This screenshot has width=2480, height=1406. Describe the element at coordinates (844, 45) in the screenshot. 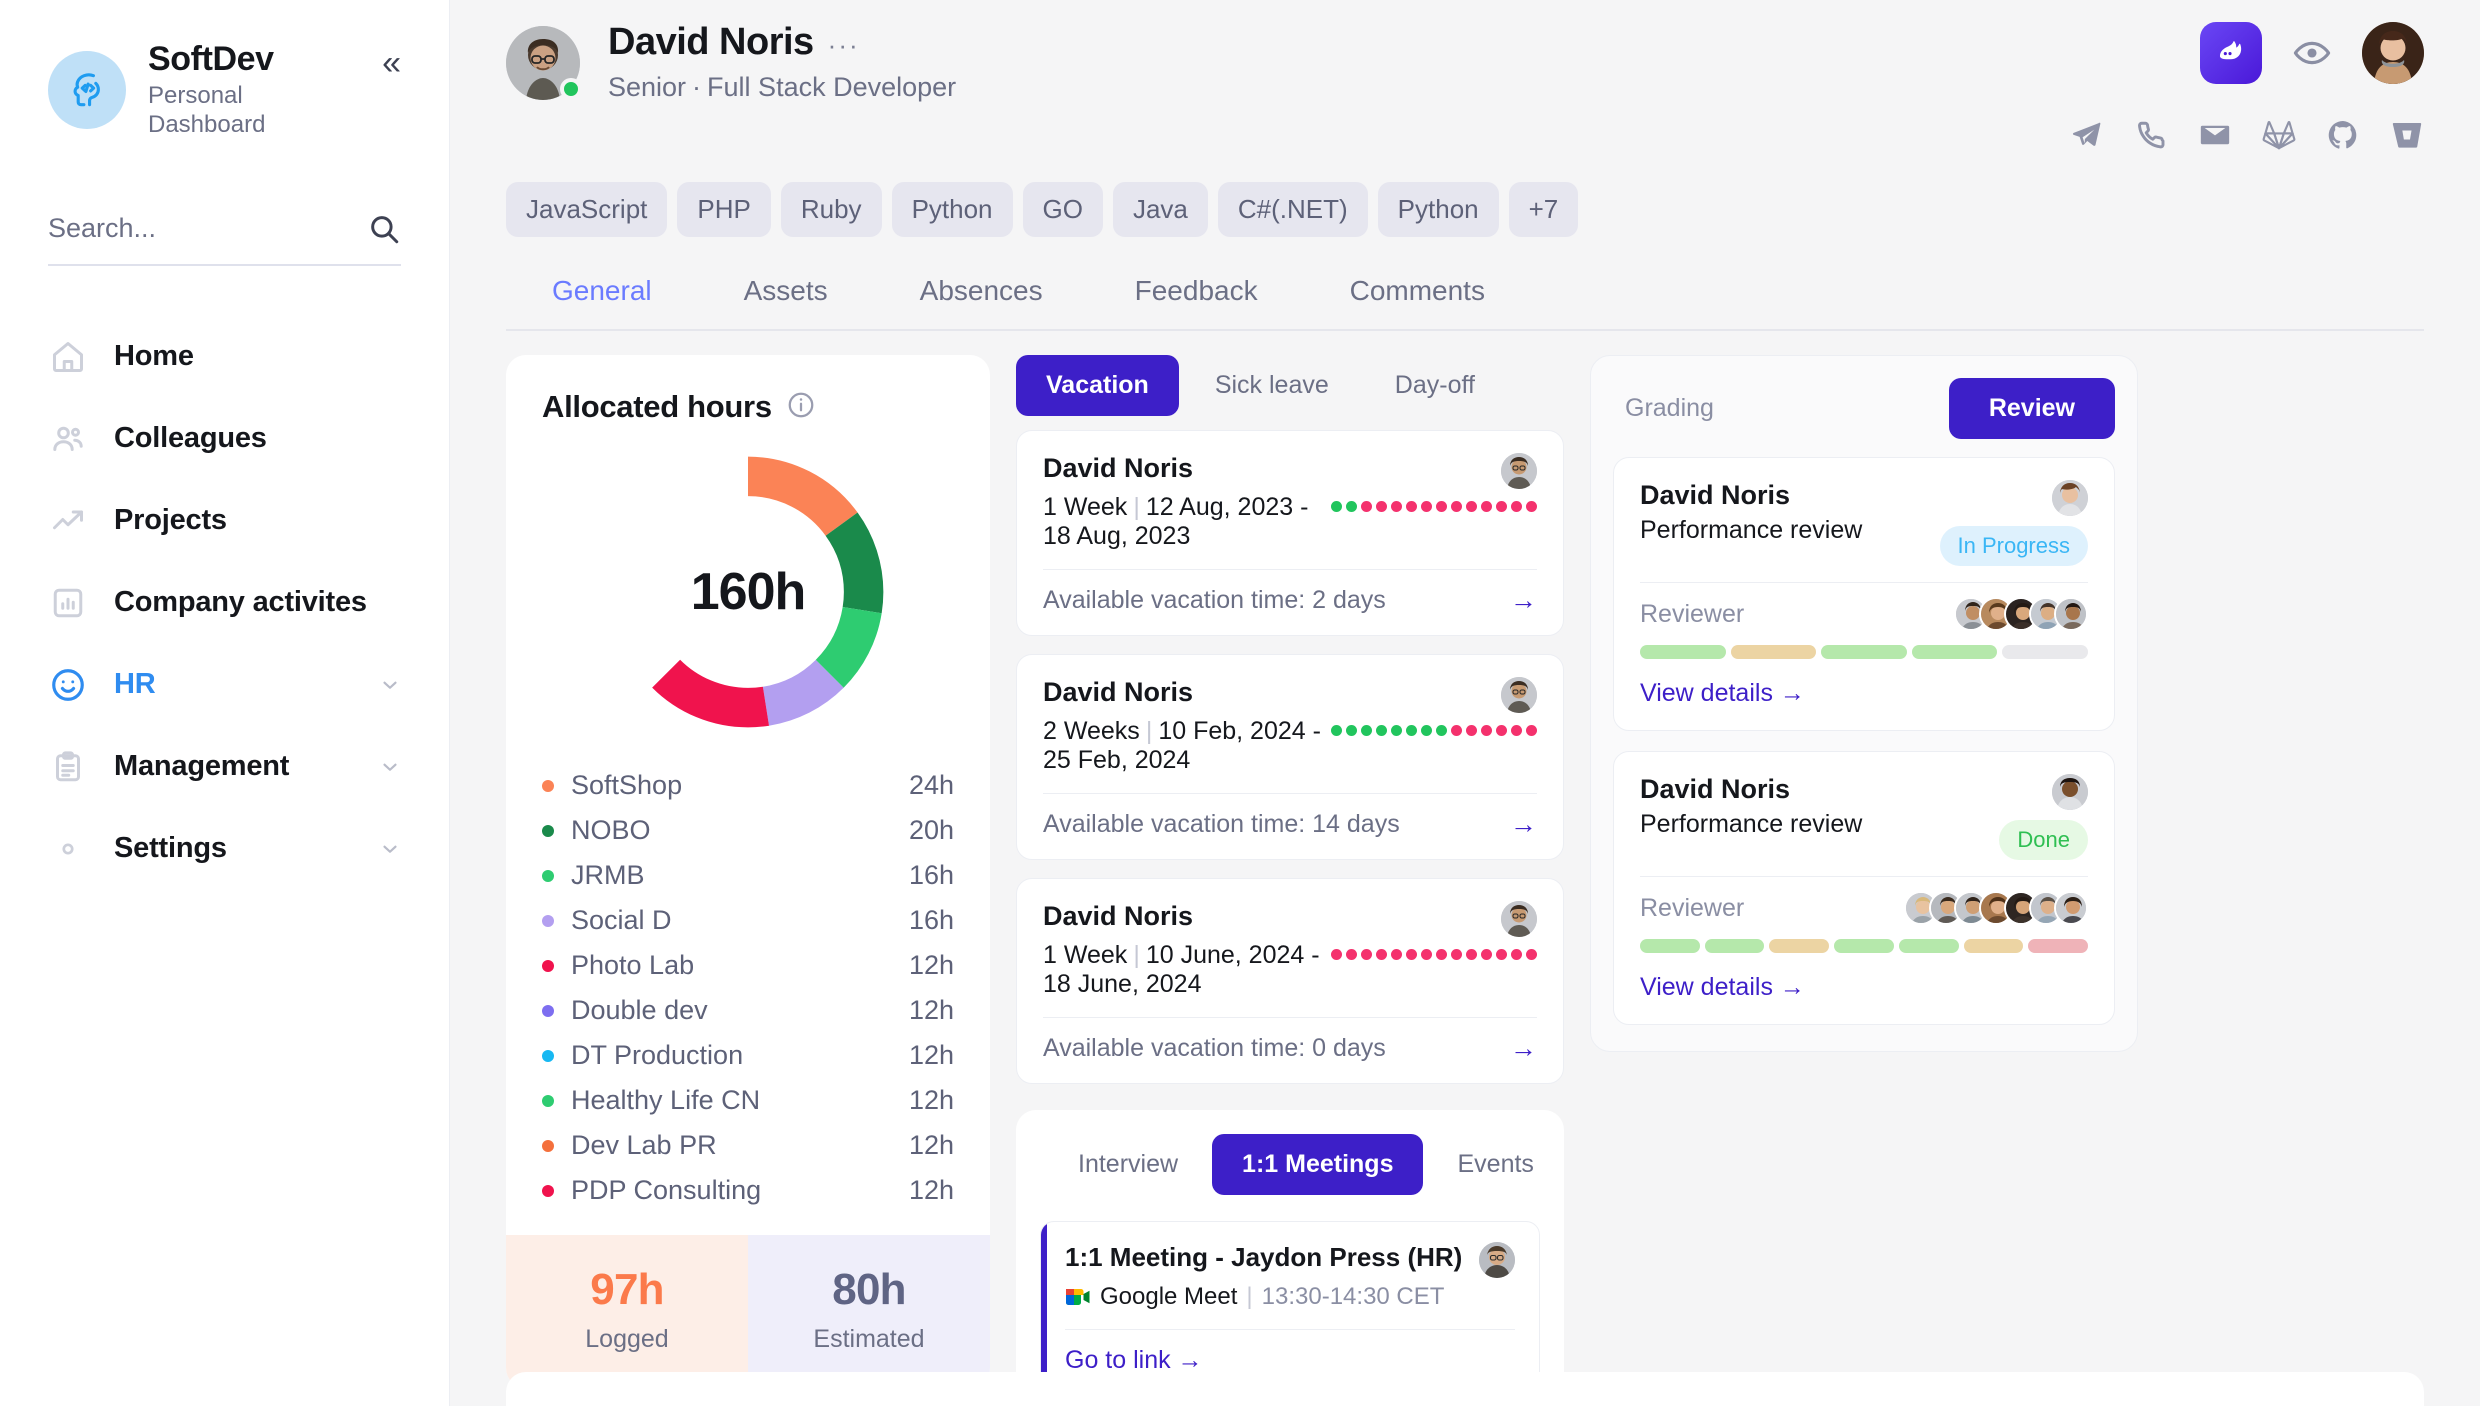

I see `more-options-button: ···` at that location.